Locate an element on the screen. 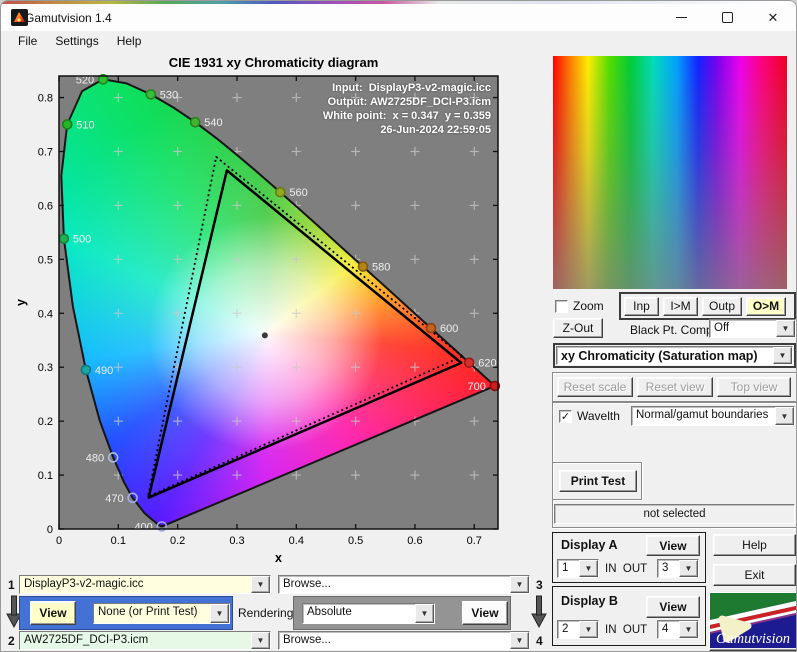 This screenshot has height=652, width=797. minimize-button is located at coordinates (681, 17).